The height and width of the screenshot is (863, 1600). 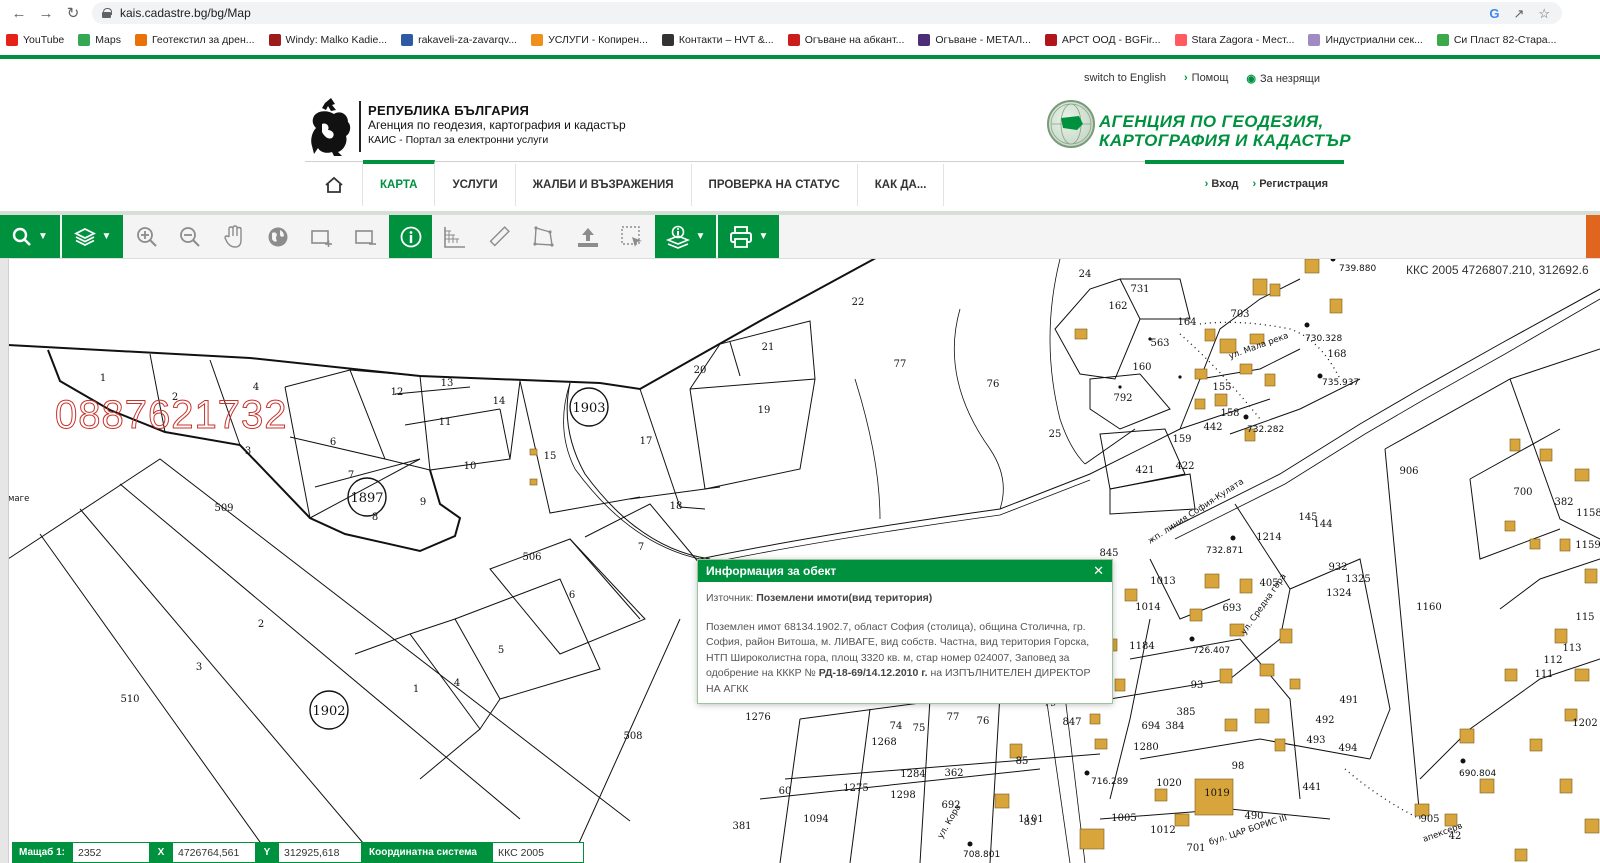 I want to click on forward-arrow-icon: →, so click(x=46, y=13).